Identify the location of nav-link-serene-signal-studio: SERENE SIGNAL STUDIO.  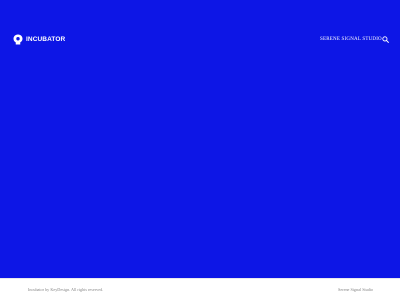
(351, 40).